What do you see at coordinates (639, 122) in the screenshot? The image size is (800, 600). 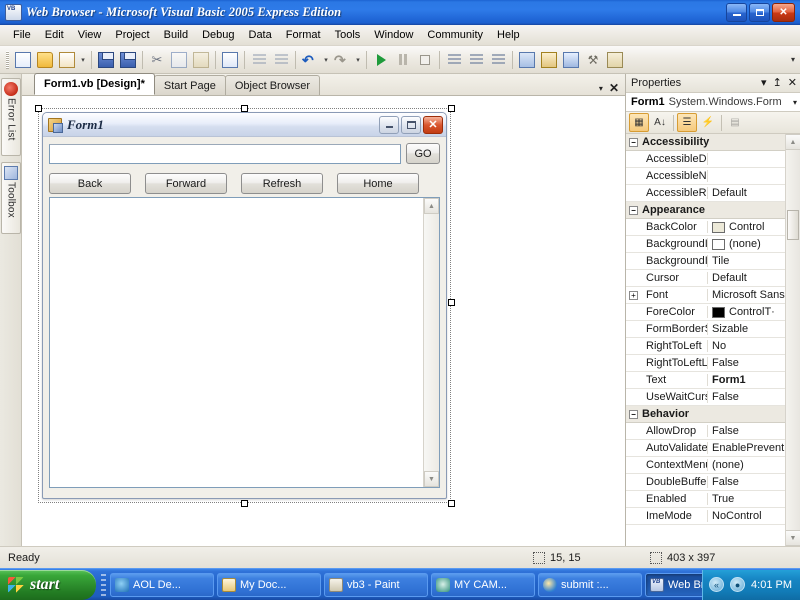 I see `categorized-view-button: ▦` at bounding box center [639, 122].